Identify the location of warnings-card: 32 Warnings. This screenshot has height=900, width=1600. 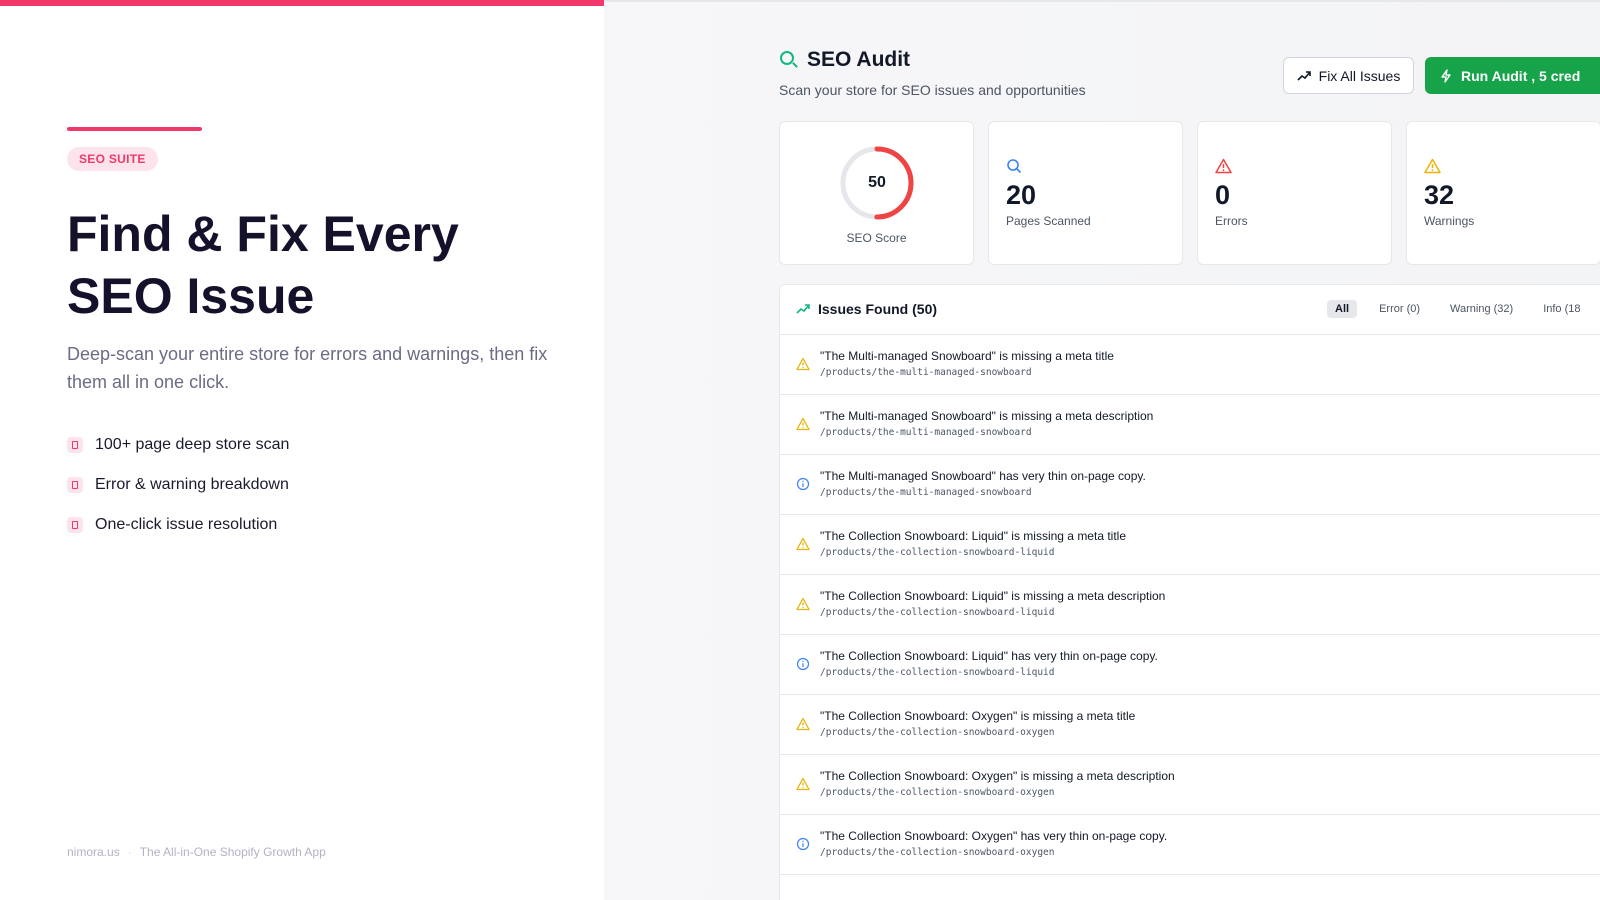
(1503, 193).